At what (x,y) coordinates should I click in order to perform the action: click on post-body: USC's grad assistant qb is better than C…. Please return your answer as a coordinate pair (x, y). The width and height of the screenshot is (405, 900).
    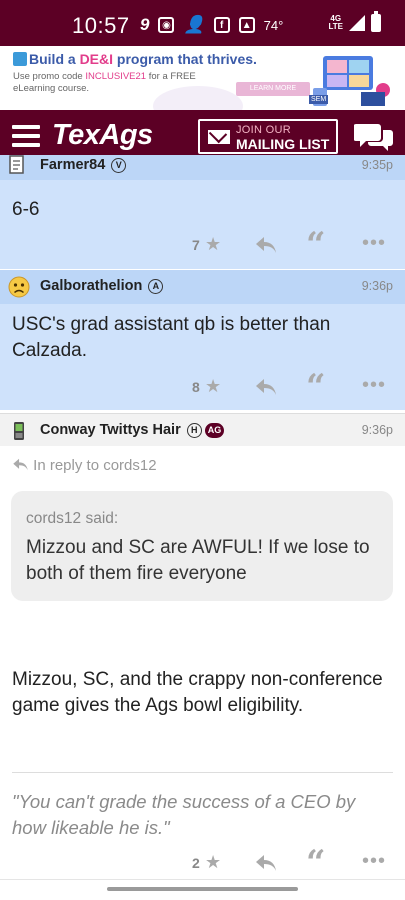
    Looking at the image, I should click on (171, 337).